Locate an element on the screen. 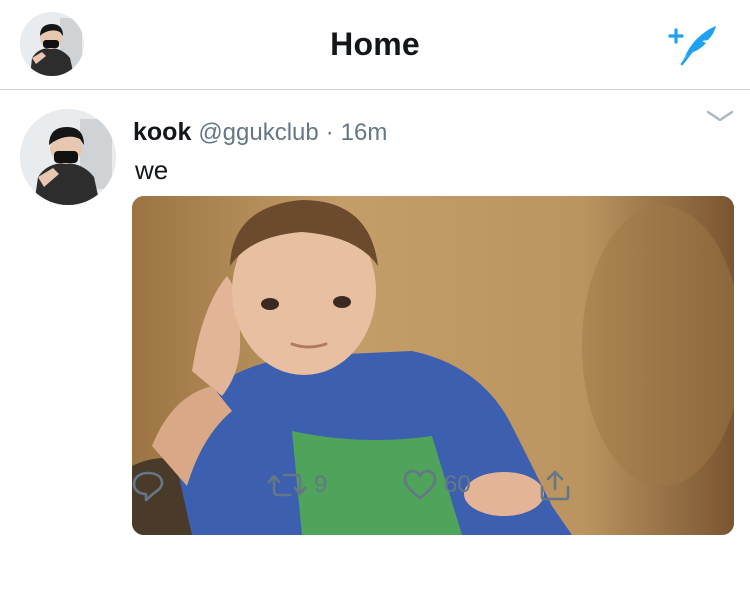 The width and height of the screenshot is (750, 608). compose-tweet-button is located at coordinates (693, 44).